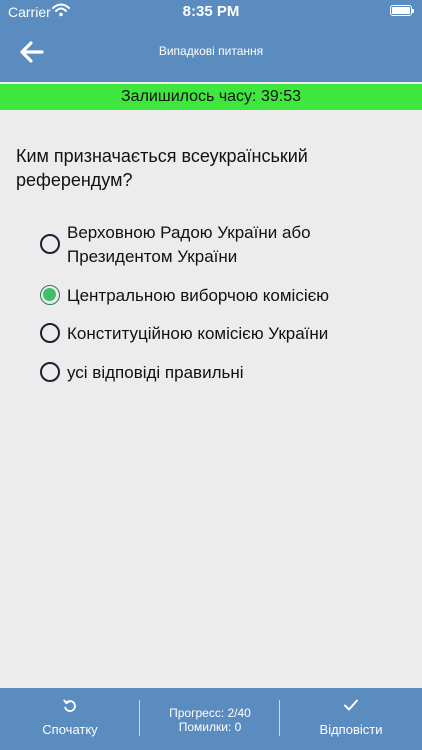 The width and height of the screenshot is (422, 750). I want to click on answer-label: Відповісти, so click(351, 729).